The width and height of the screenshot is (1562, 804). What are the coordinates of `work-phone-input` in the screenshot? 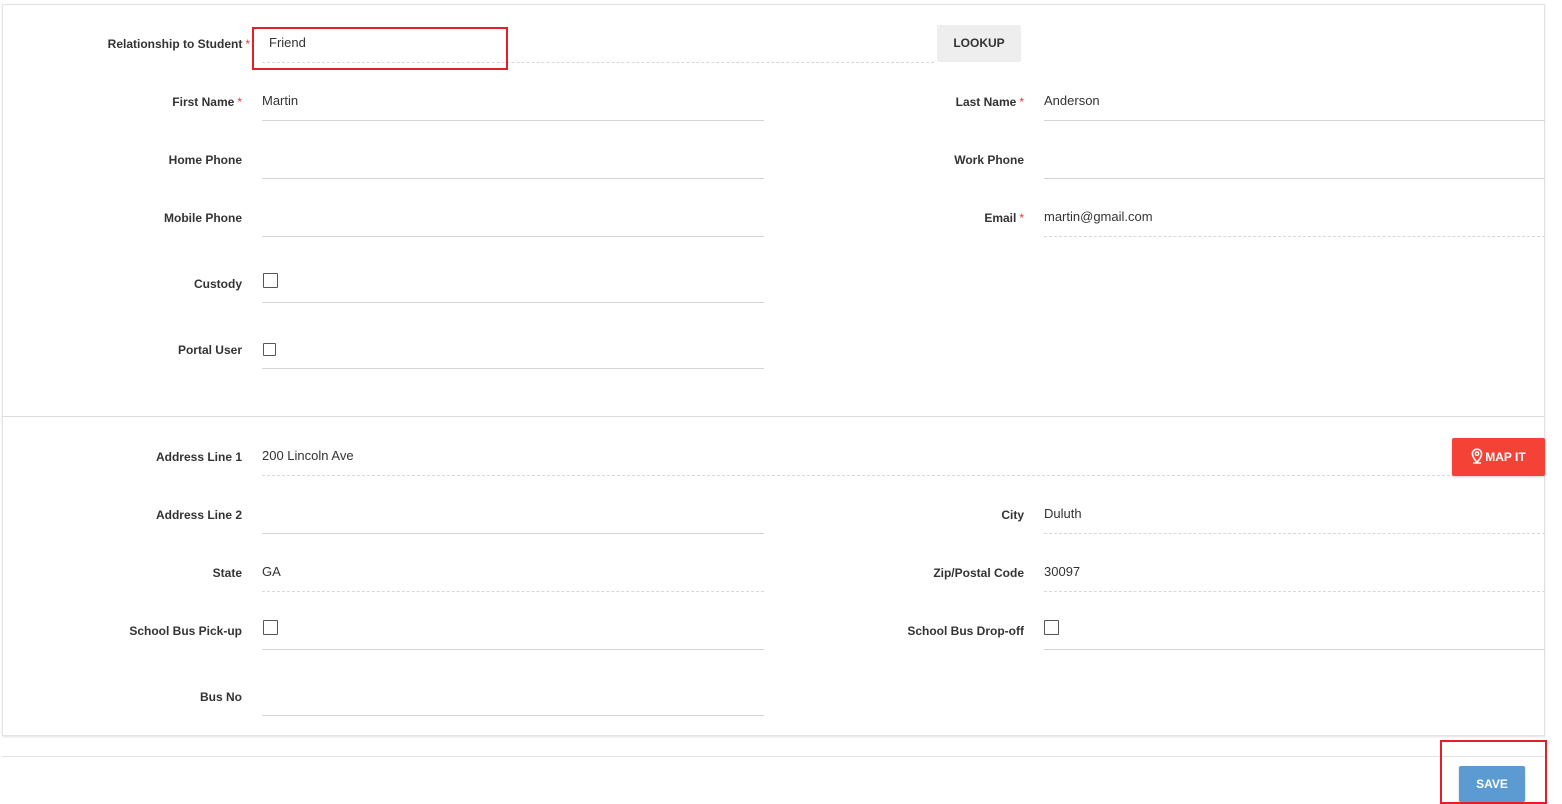 It's located at (1294, 159).